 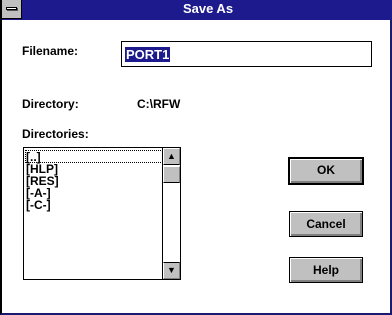 I want to click on directories-items: [..] [HLP] [RES] [-A-] [-C-], so click(x=91, y=181).